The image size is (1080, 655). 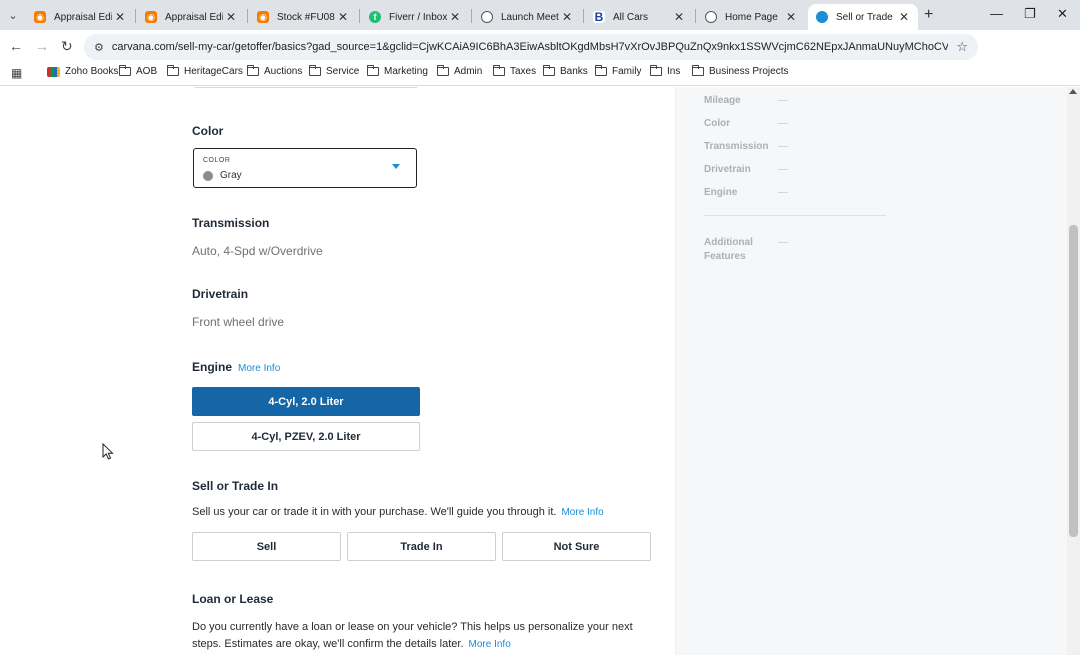 What do you see at coordinates (306, 401) in the screenshot?
I see `engine-option-2-0-liter: 4-Cyl, 2.0 Liter` at bounding box center [306, 401].